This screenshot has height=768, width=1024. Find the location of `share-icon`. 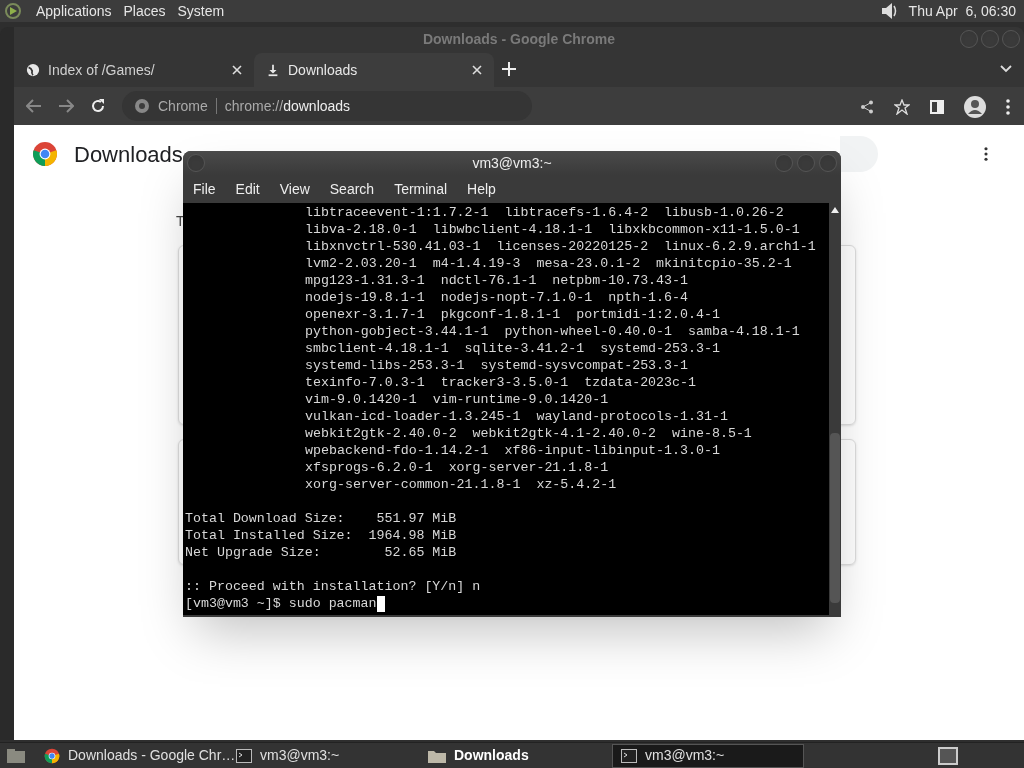

share-icon is located at coordinates (867, 107).